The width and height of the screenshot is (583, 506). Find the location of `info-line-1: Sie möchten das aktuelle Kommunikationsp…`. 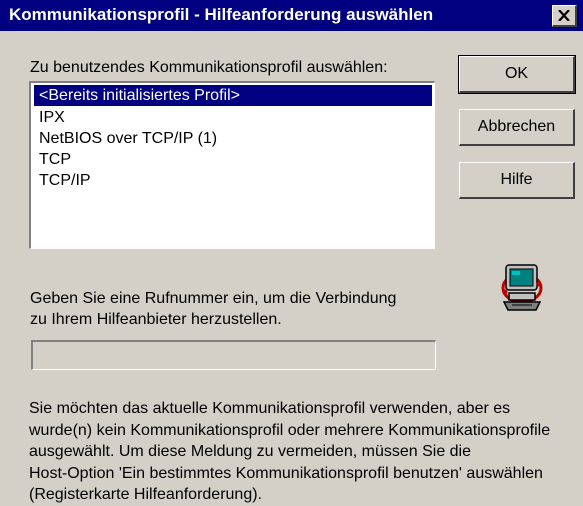

info-line-1: Sie möchten das aktuelle Kommunikationsp… is located at coordinates (270, 408).